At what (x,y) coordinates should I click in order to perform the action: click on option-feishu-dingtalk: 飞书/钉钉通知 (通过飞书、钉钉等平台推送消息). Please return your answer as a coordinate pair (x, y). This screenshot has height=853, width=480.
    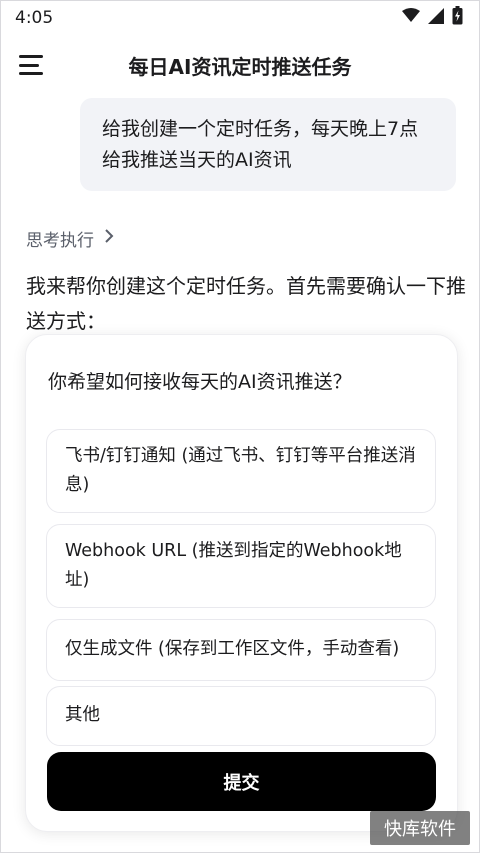
    Looking at the image, I should click on (241, 471).